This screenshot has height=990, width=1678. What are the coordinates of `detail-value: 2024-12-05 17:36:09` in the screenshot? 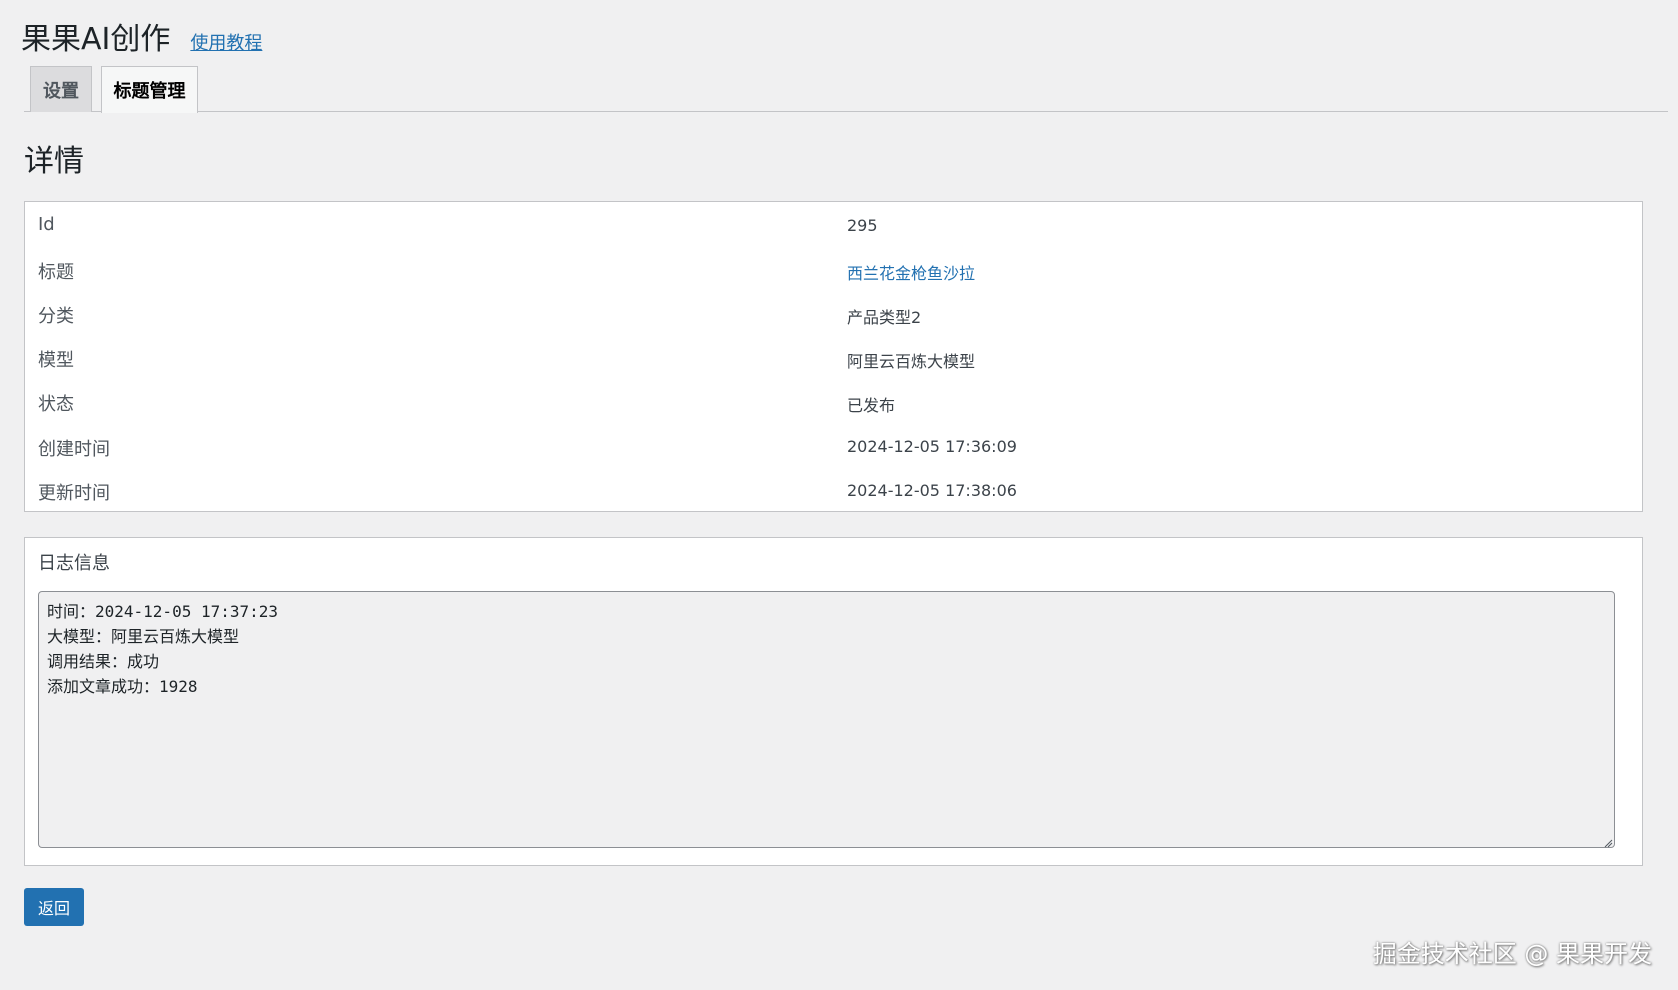 It's located at (932, 446).